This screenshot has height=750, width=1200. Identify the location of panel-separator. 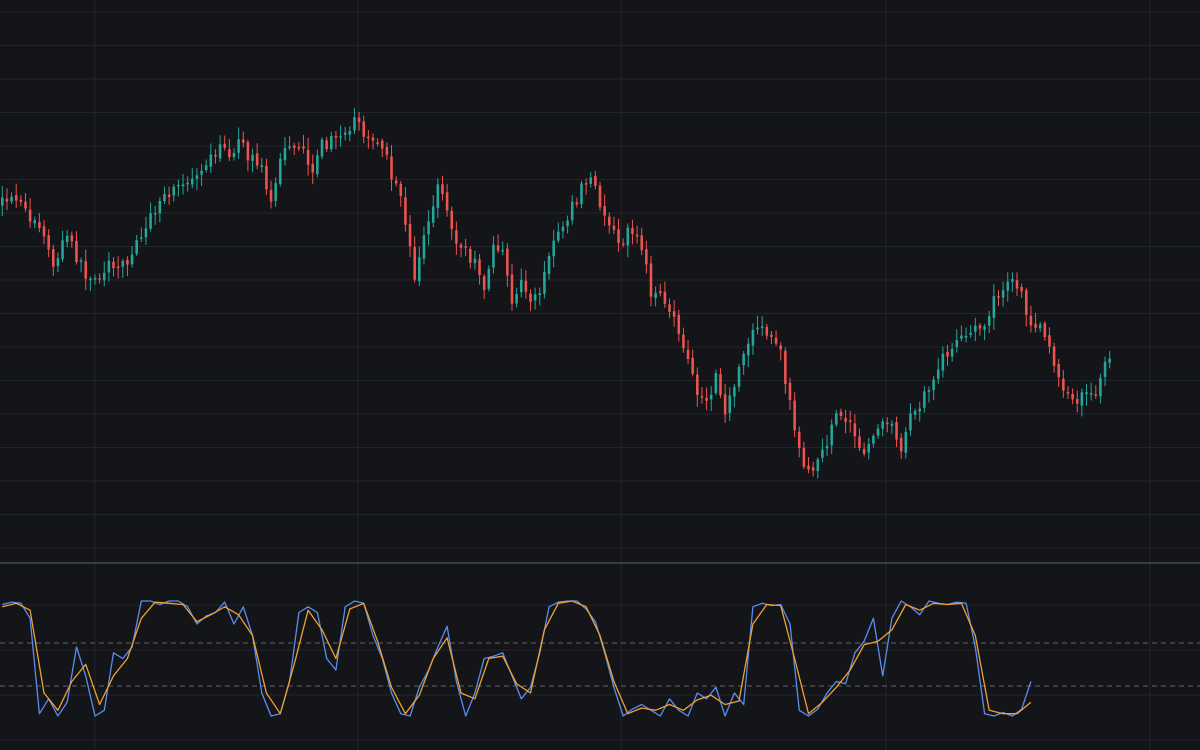
(600, 563).